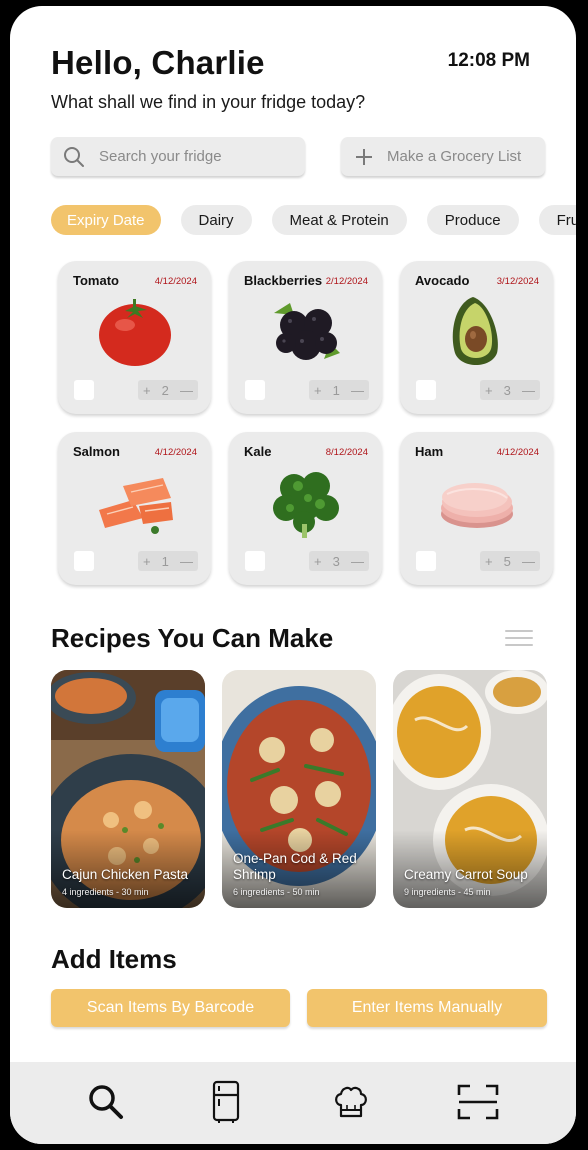  What do you see at coordinates (158, 62) in the screenshot?
I see `greeting-title: Hello, Charlie` at bounding box center [158, 62].